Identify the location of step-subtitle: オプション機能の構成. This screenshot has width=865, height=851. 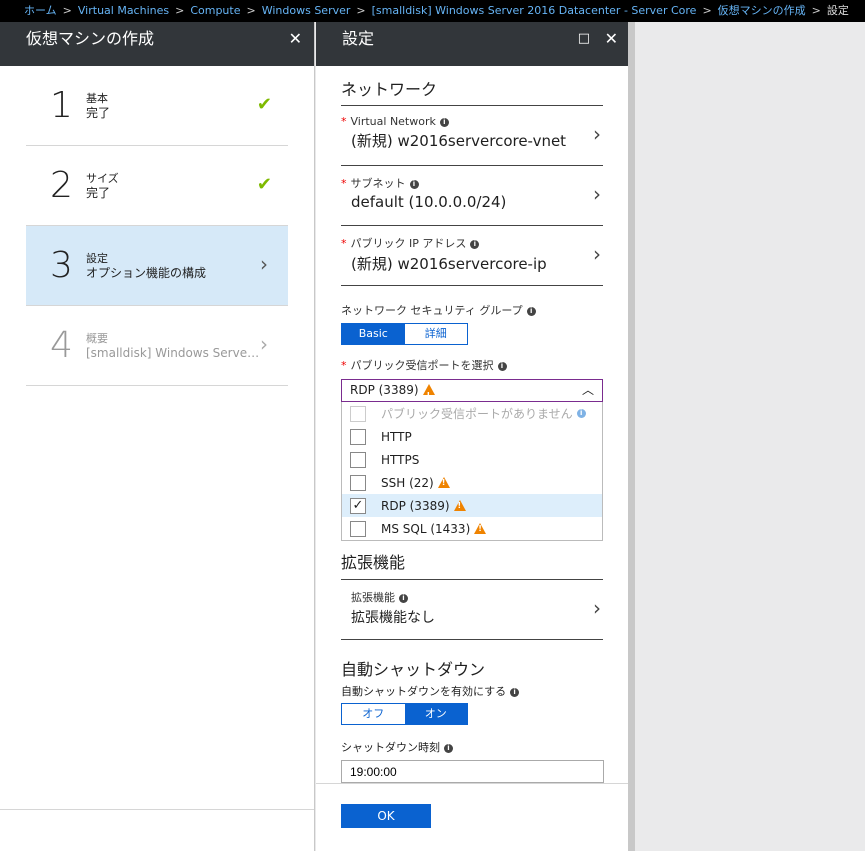
(146, 272).